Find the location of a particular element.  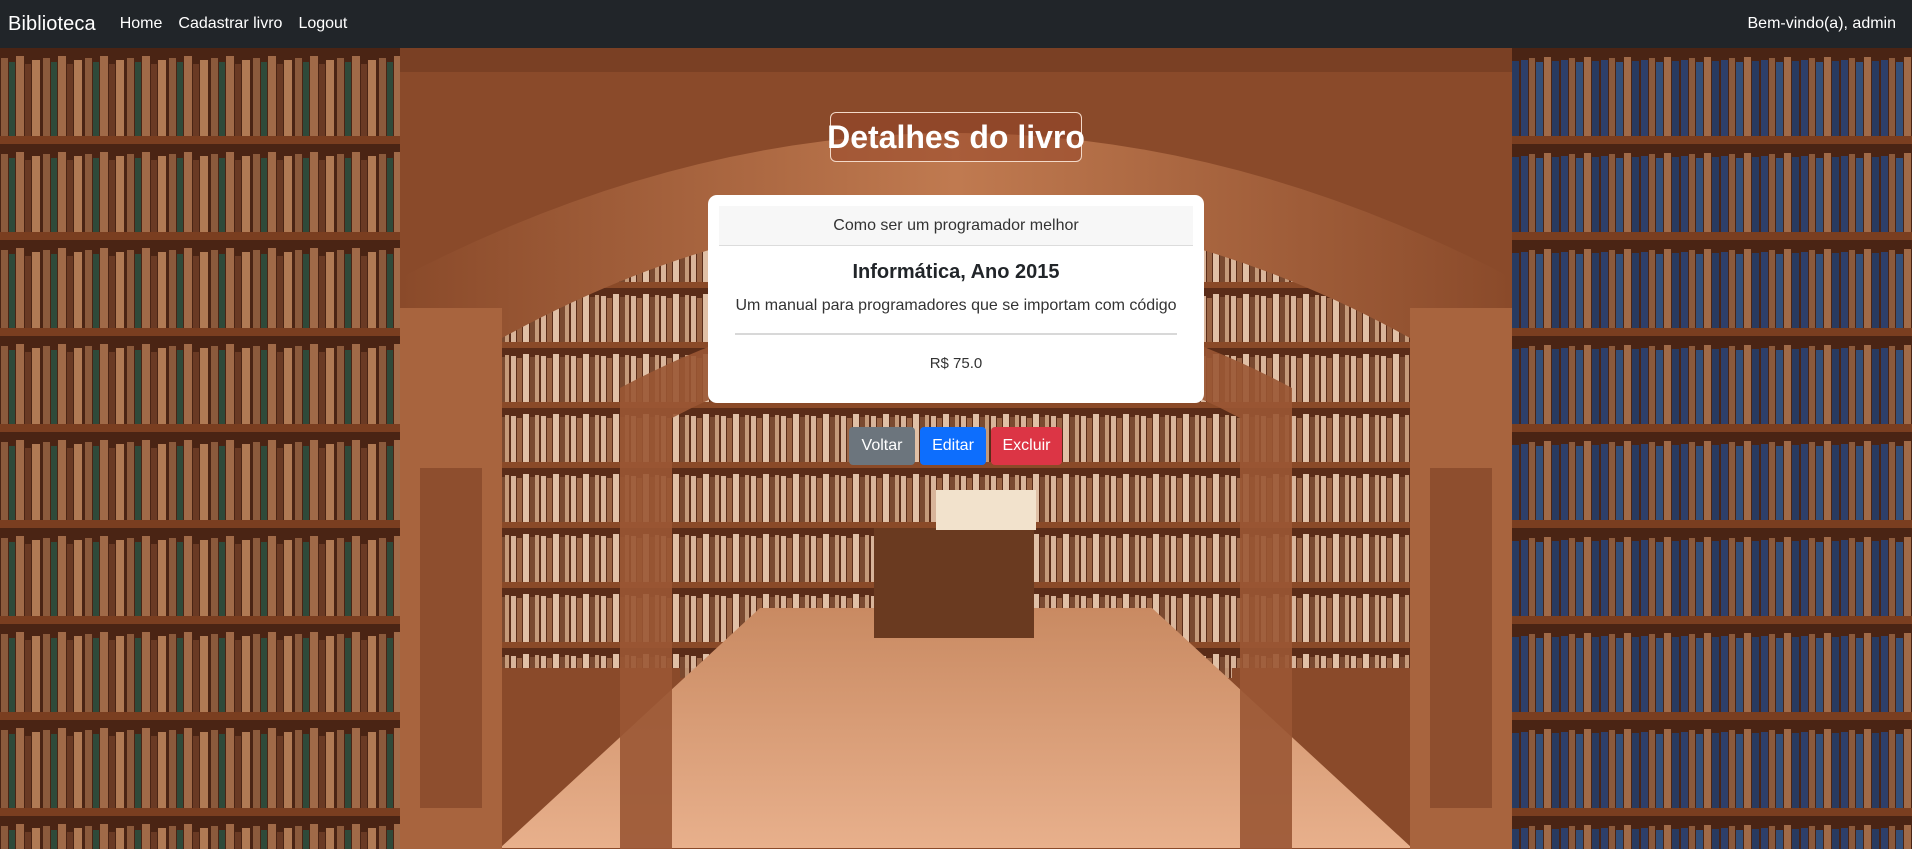

nav-link-cadastrar-livro: Cadastrar livro is located at coordinates (230, 24).